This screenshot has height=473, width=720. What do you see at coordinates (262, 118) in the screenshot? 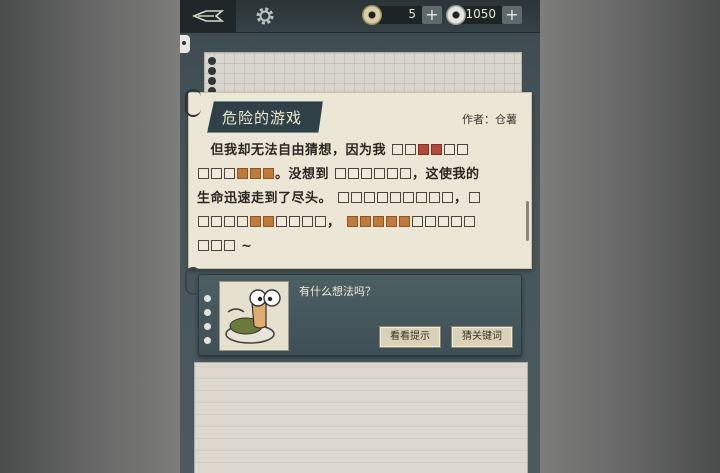
I see `story-title: 危险的游戏` at bounding box center [262, 118].